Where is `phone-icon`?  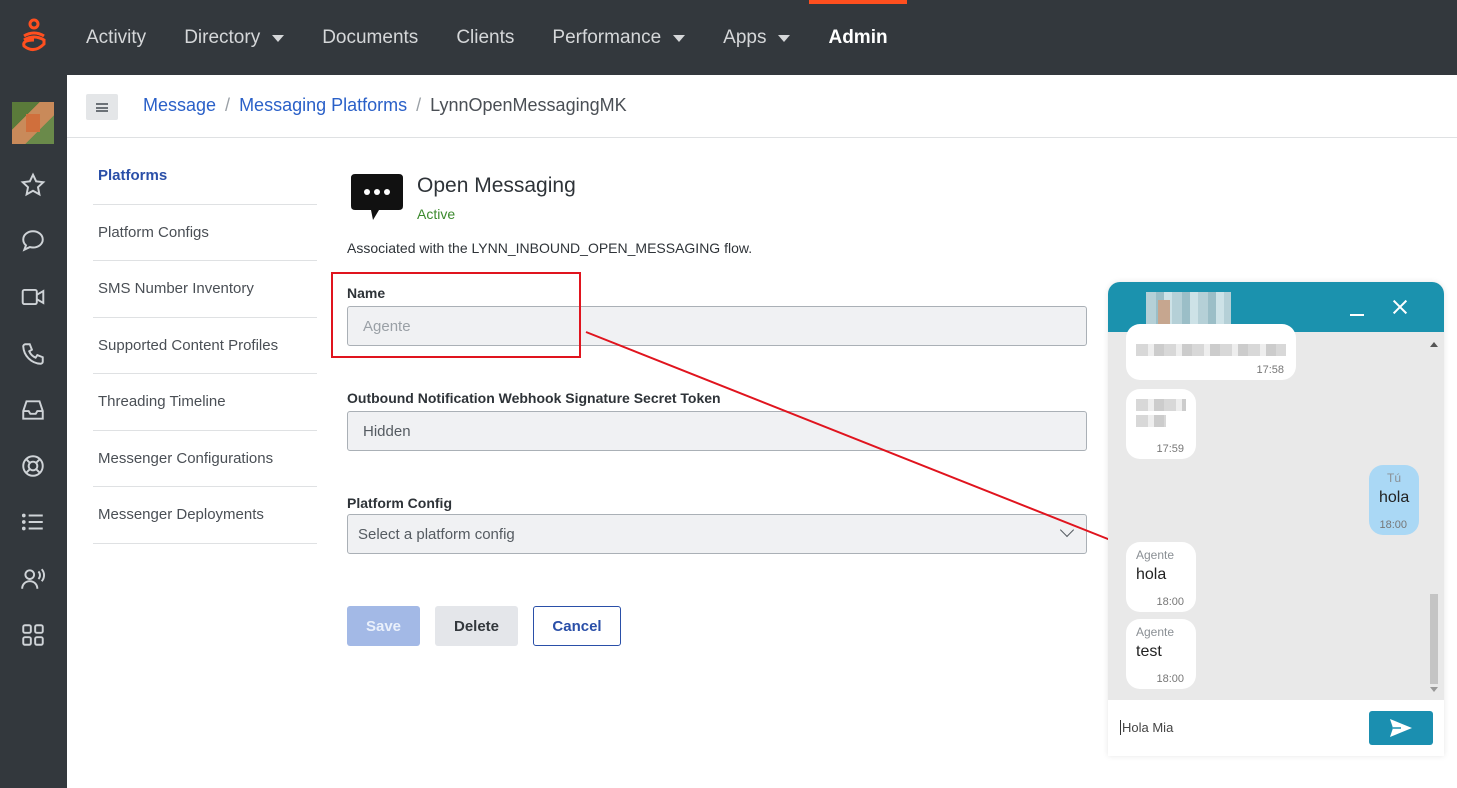 phone-icon is located at coordinates (33, 354).